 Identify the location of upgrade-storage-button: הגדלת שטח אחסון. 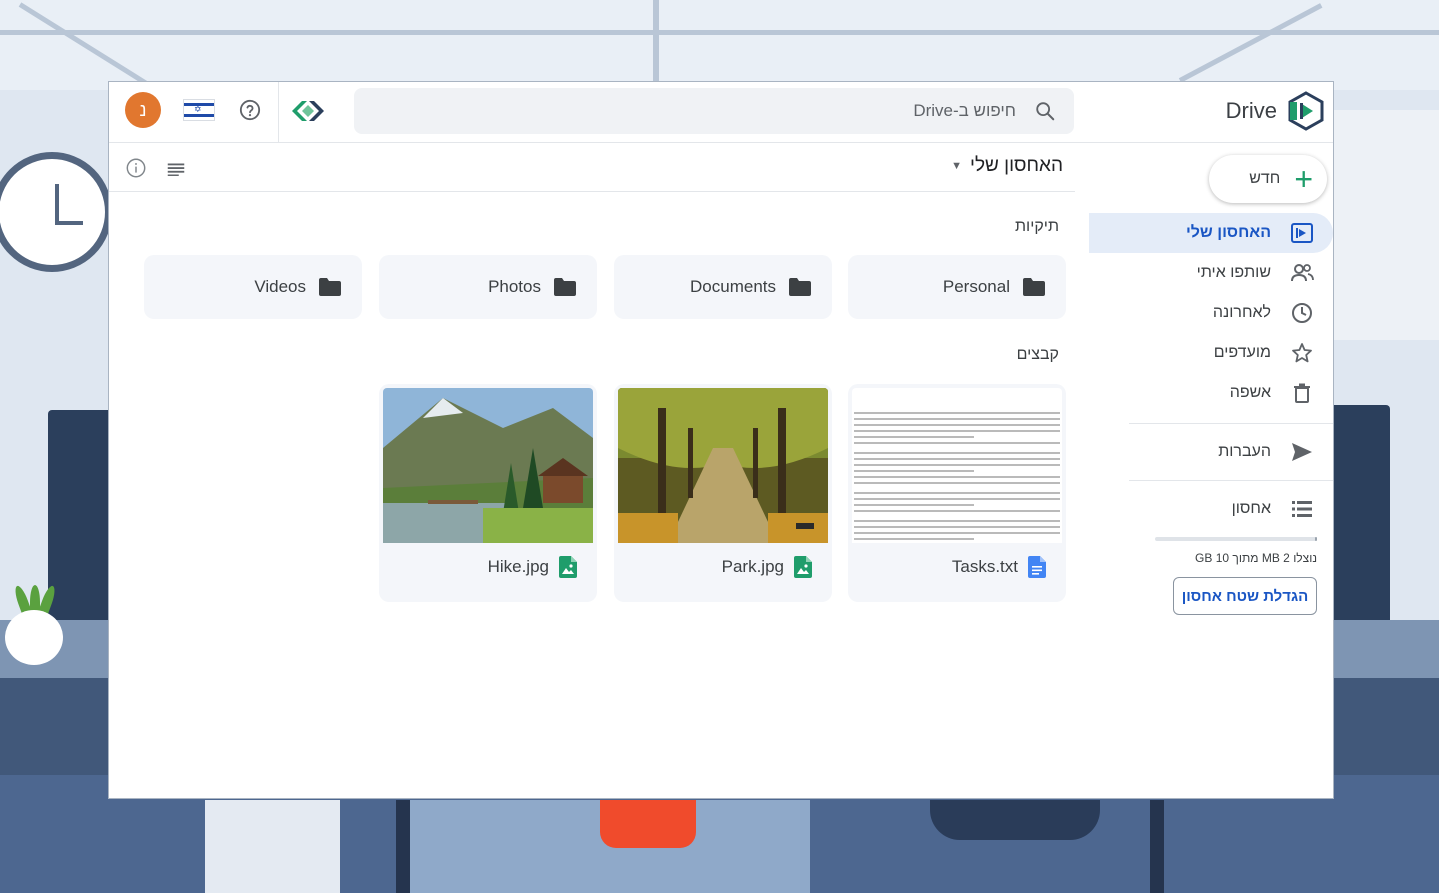
(1245, 596).